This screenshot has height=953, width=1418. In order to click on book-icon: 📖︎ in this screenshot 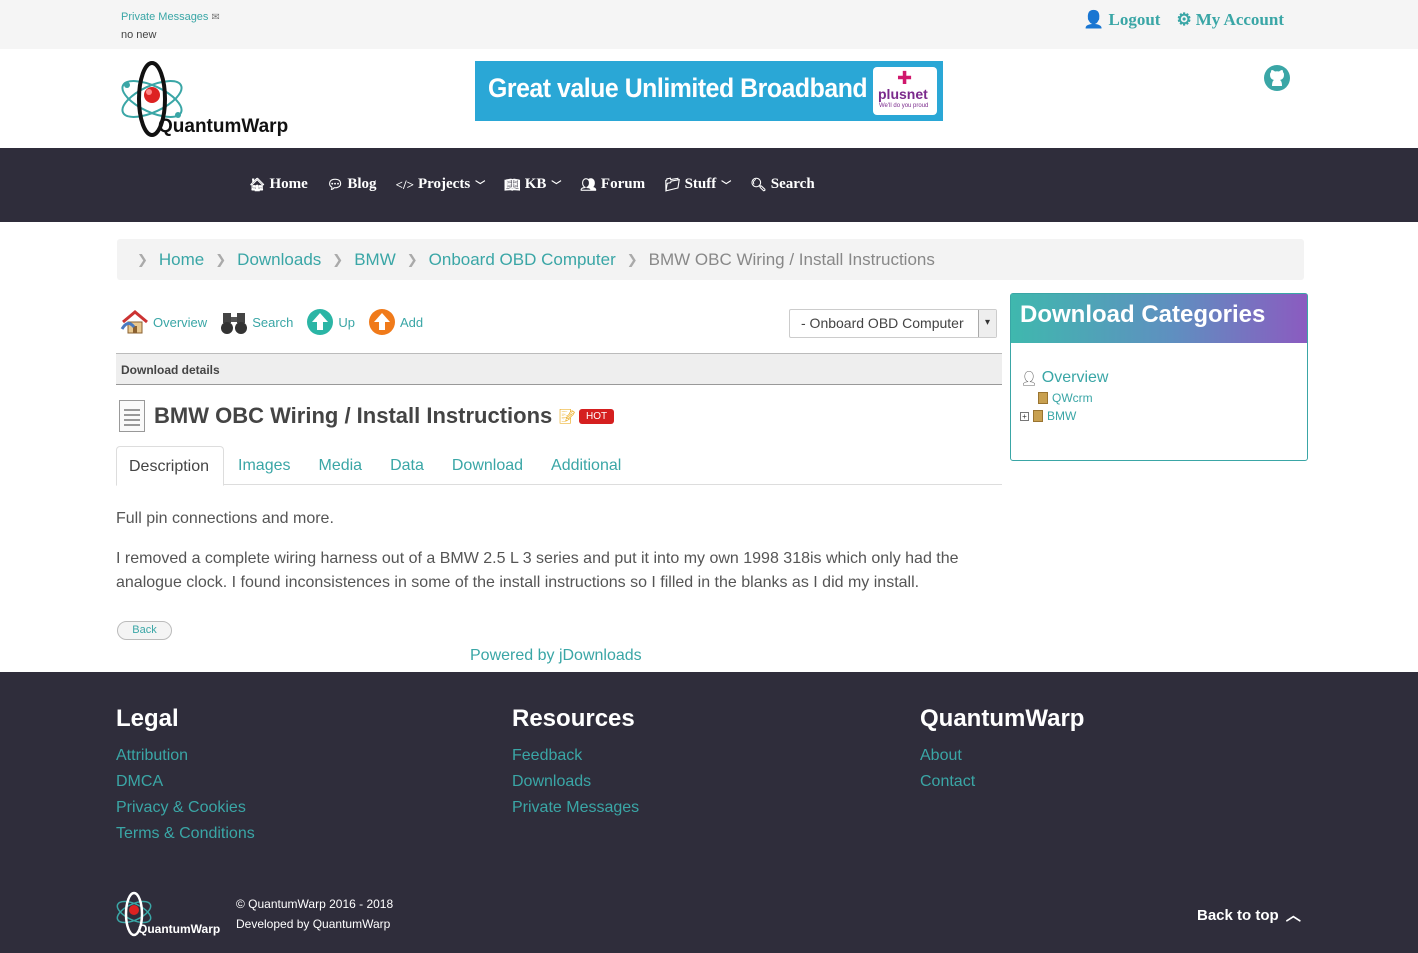, I will do `click(512, 184)`.